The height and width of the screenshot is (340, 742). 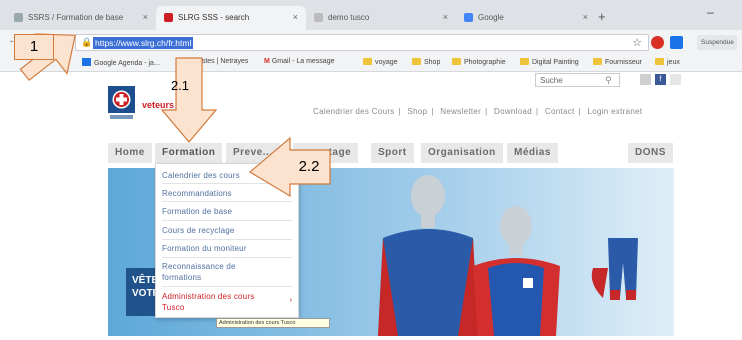 What do you see at coordinates (309, 166) in the screenshot?
I see `callout-22: 2.2` at bounding box center [309, 166].